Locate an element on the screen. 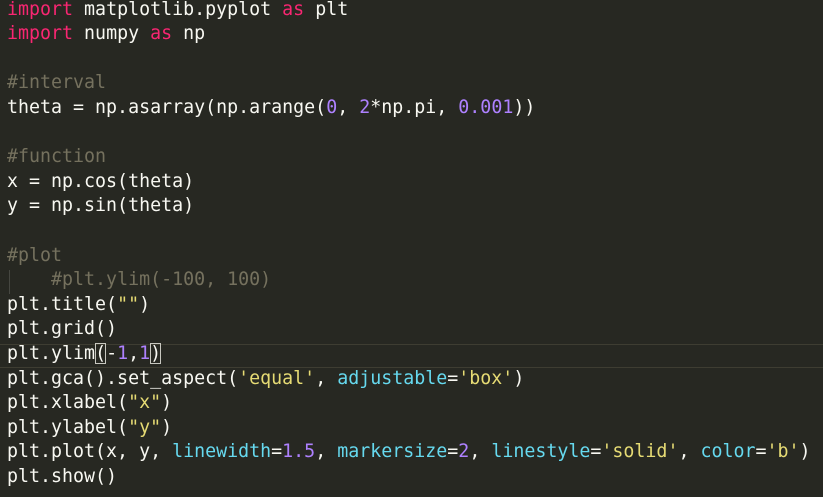 Image resolution: width=823 pixels, height=497 pixels. code-line-9: y = np.sin(theta) is located at coordinates (100, 206).